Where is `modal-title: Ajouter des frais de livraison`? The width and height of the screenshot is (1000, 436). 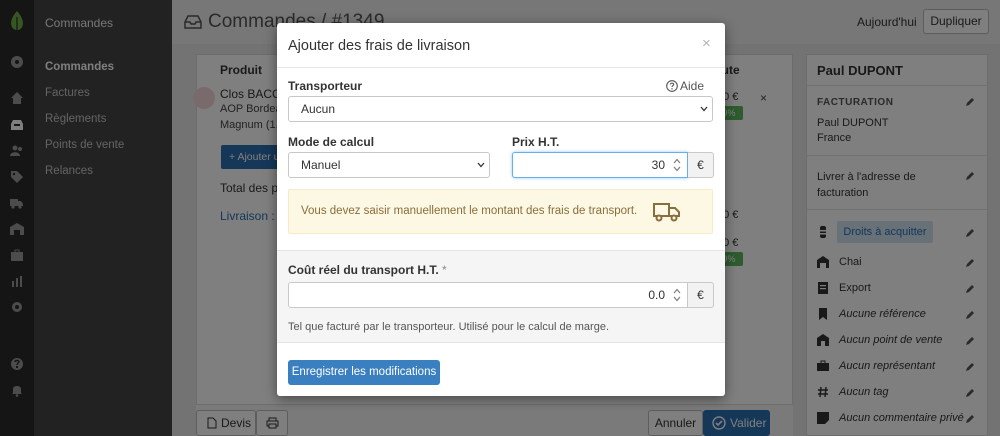 modal-title: Ajouter des frais de livraison is located at coordinates (379, 46).